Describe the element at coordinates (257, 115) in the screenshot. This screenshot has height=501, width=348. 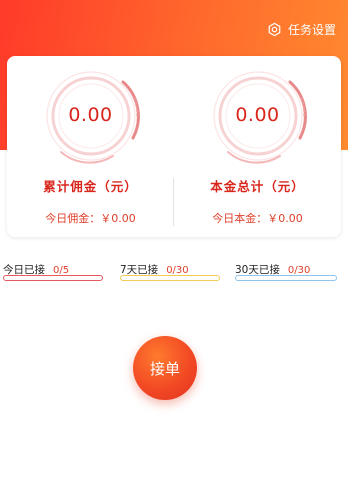
I see `principal-total-value: 0.00` at that location.